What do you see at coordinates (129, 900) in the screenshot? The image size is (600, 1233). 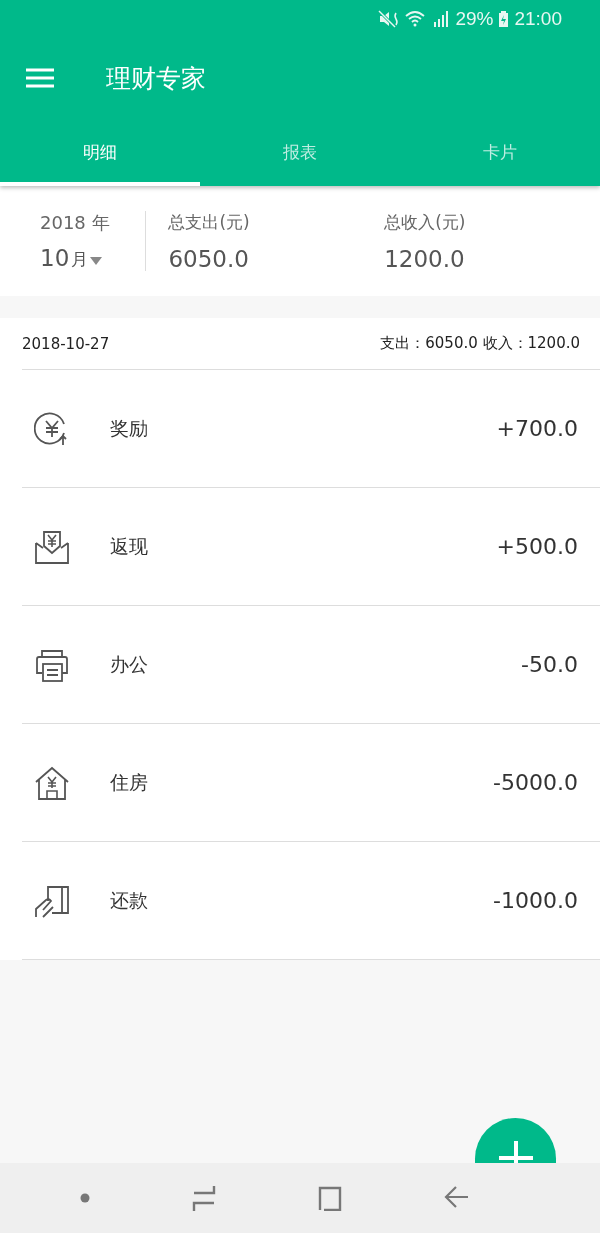 I see `entry-category: 还款` at bounding box center [129, 900].